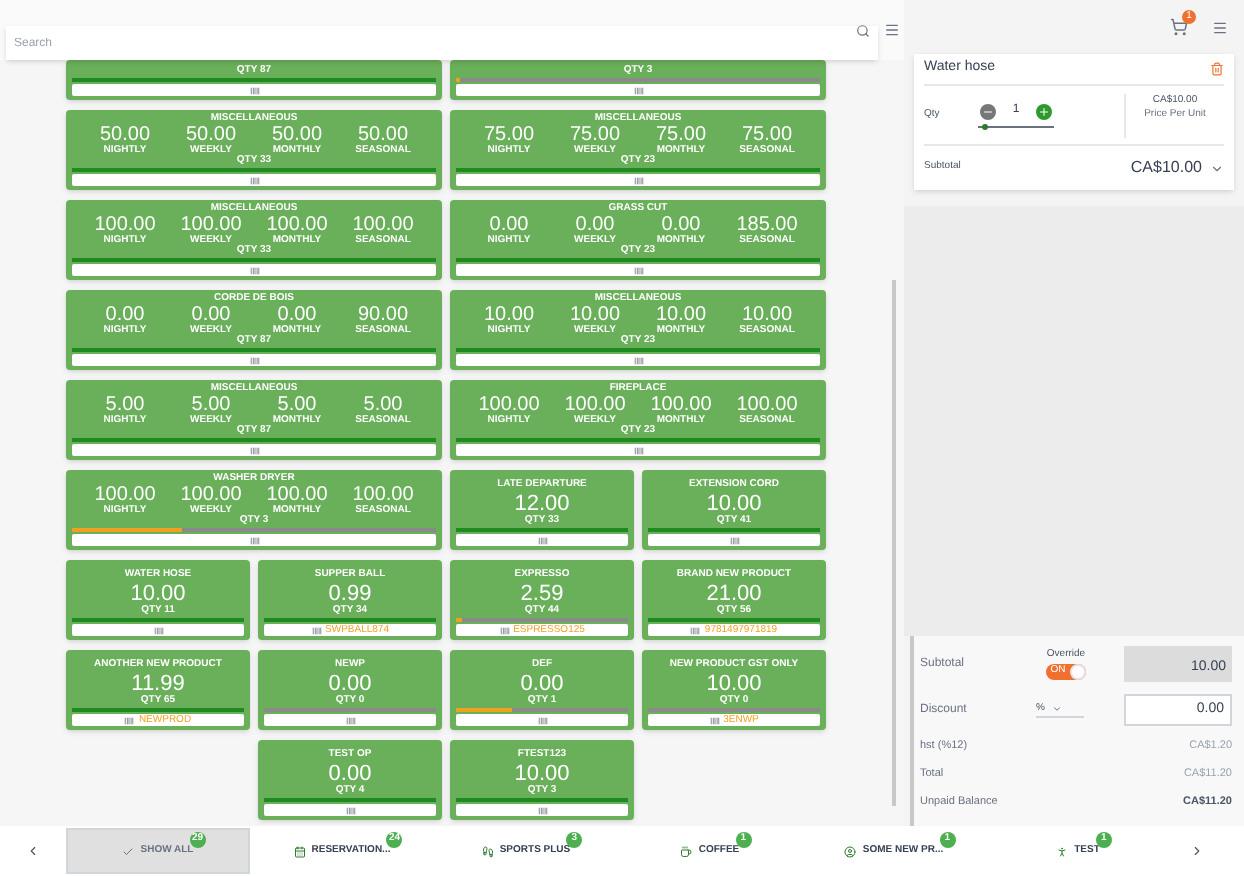  What do you see at coordinates (128, 851) in the screenshot?
I see `check-icon` at bounding box center [128, 851].